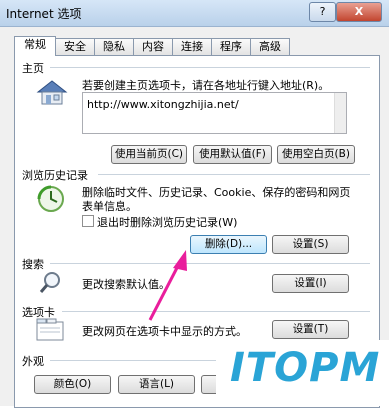 This screenshot has height=408, width=389. I want to click on tab-connections: 连接, so click(192, 46).